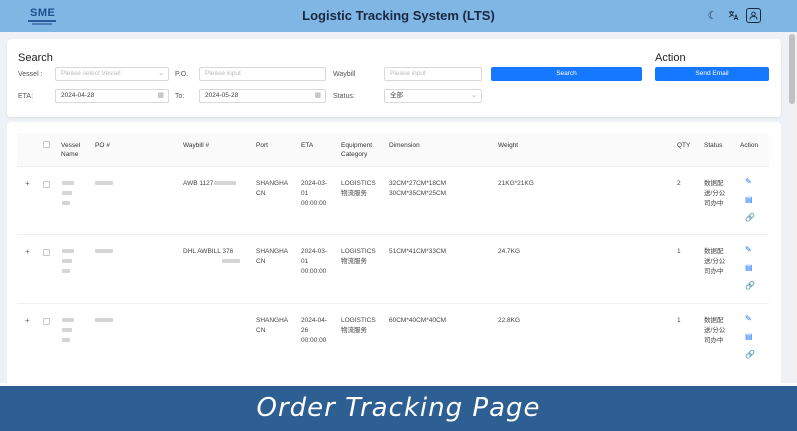 This screenshot has height=431, width=797. Describe the element at coordinates (46, 144) in the screenshot. I see `select-all-checkbox` at that location.